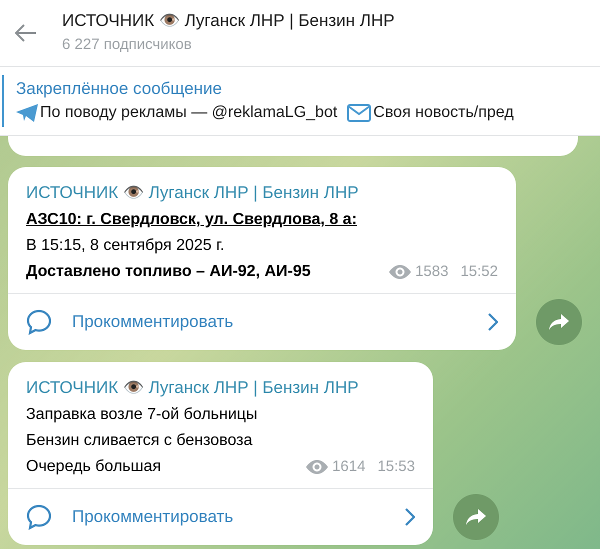 The width and height of the screenshot is (600, 549). What do you see at coordinates (479, 272) in the screenshot?
I see `message-time: 15:52` at bounding box center [479, 272].